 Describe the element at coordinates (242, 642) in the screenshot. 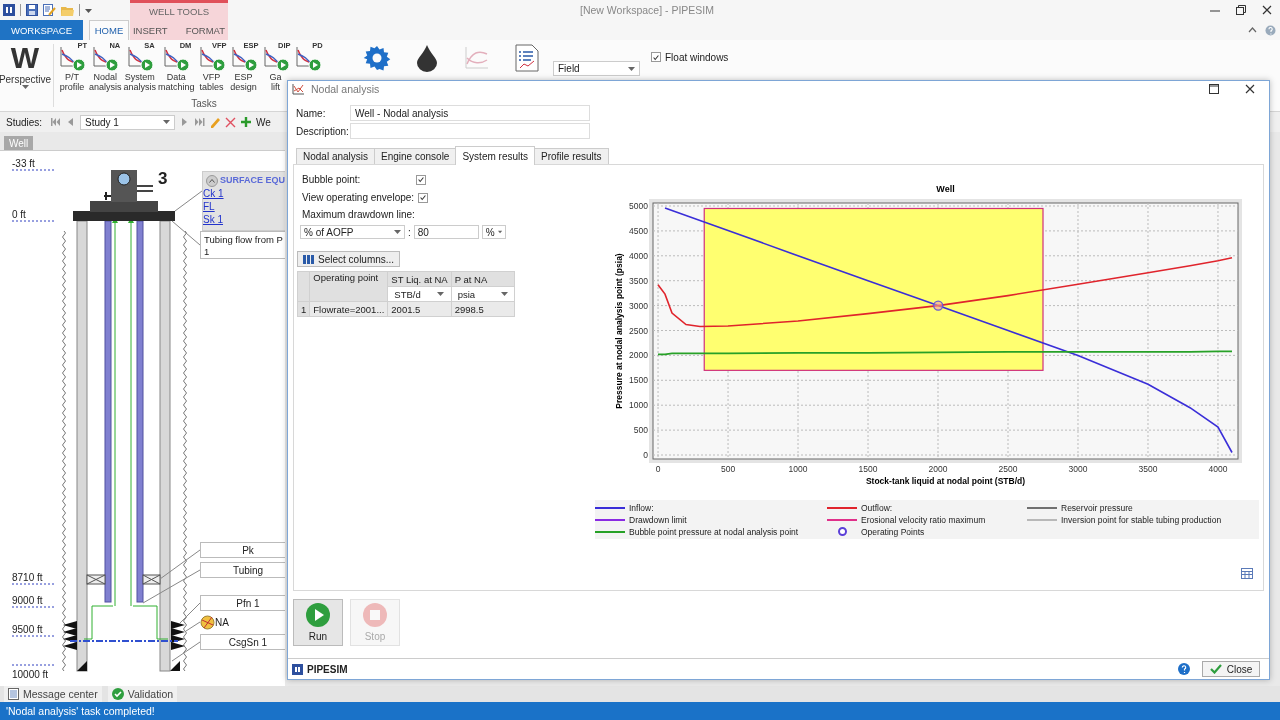

I see `component-label: CsgSn 1` at that location.